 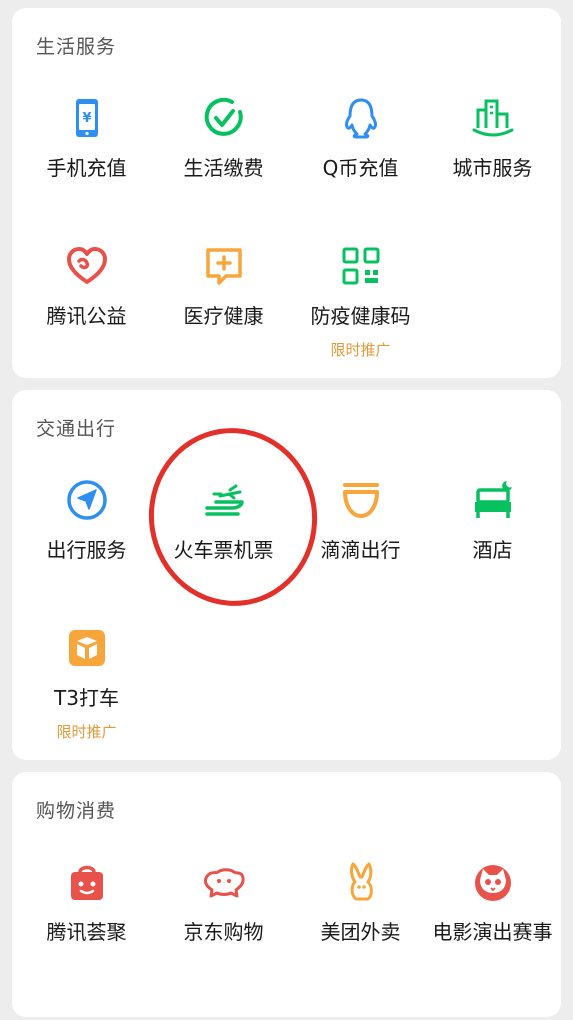 What do you see at coordinates (360, 520) in the screenshot?
I see `service-didi: 滴滴出行` at bounding box center [360, 520].